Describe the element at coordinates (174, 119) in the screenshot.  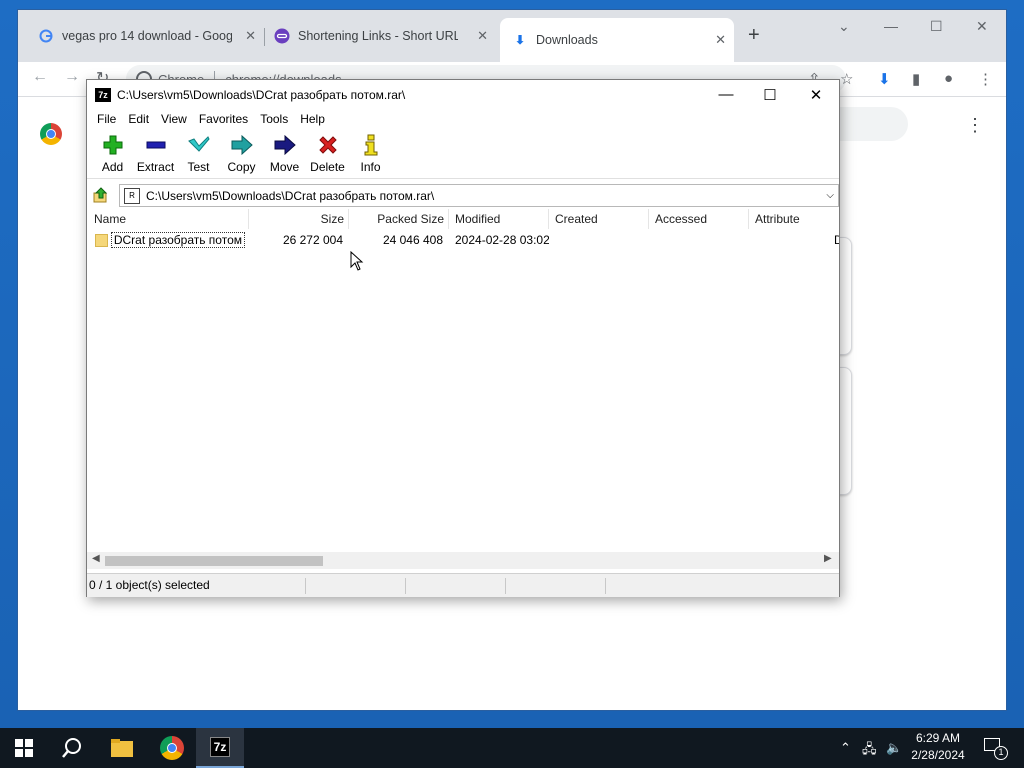
I see `menu-view: View` at that location.